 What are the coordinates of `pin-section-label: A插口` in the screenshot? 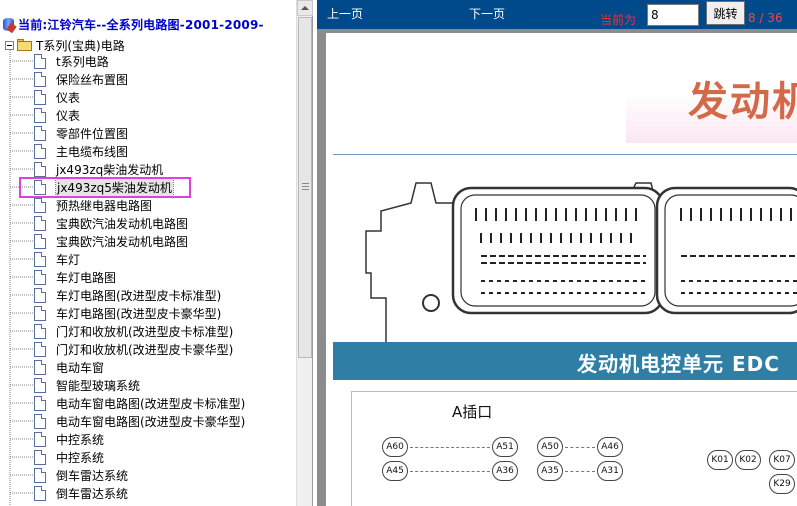 It's located at (472, 412).